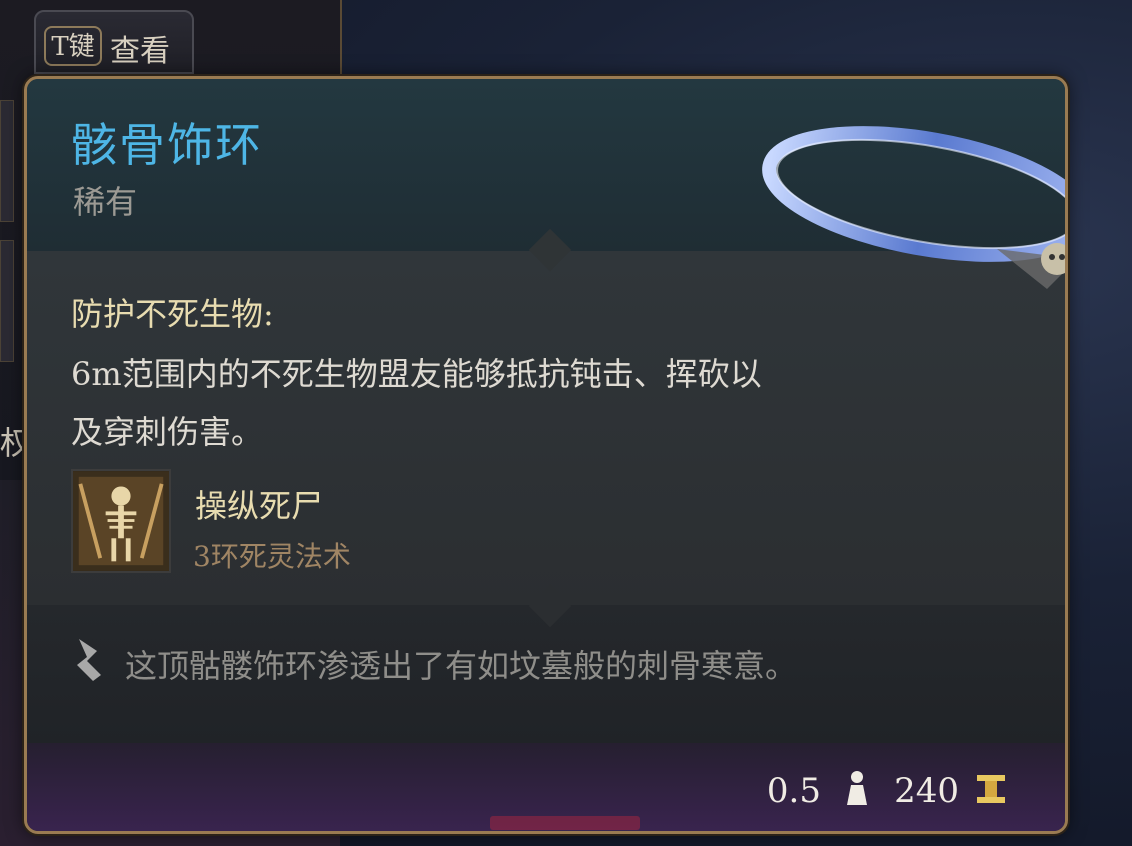 Image resolution: width=1132 pixels, height=846 pixels. Describe the element at coordinates (926, 791) in the screenshot. I see `price-value: 240` at that location.